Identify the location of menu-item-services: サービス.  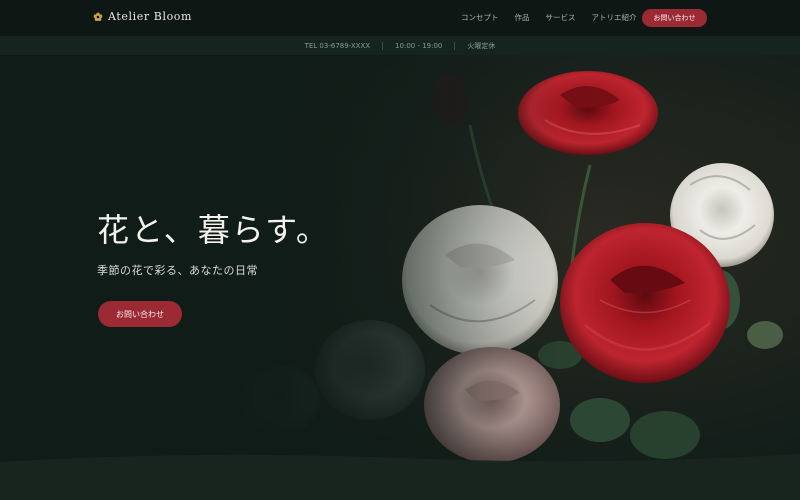
(561, 17).